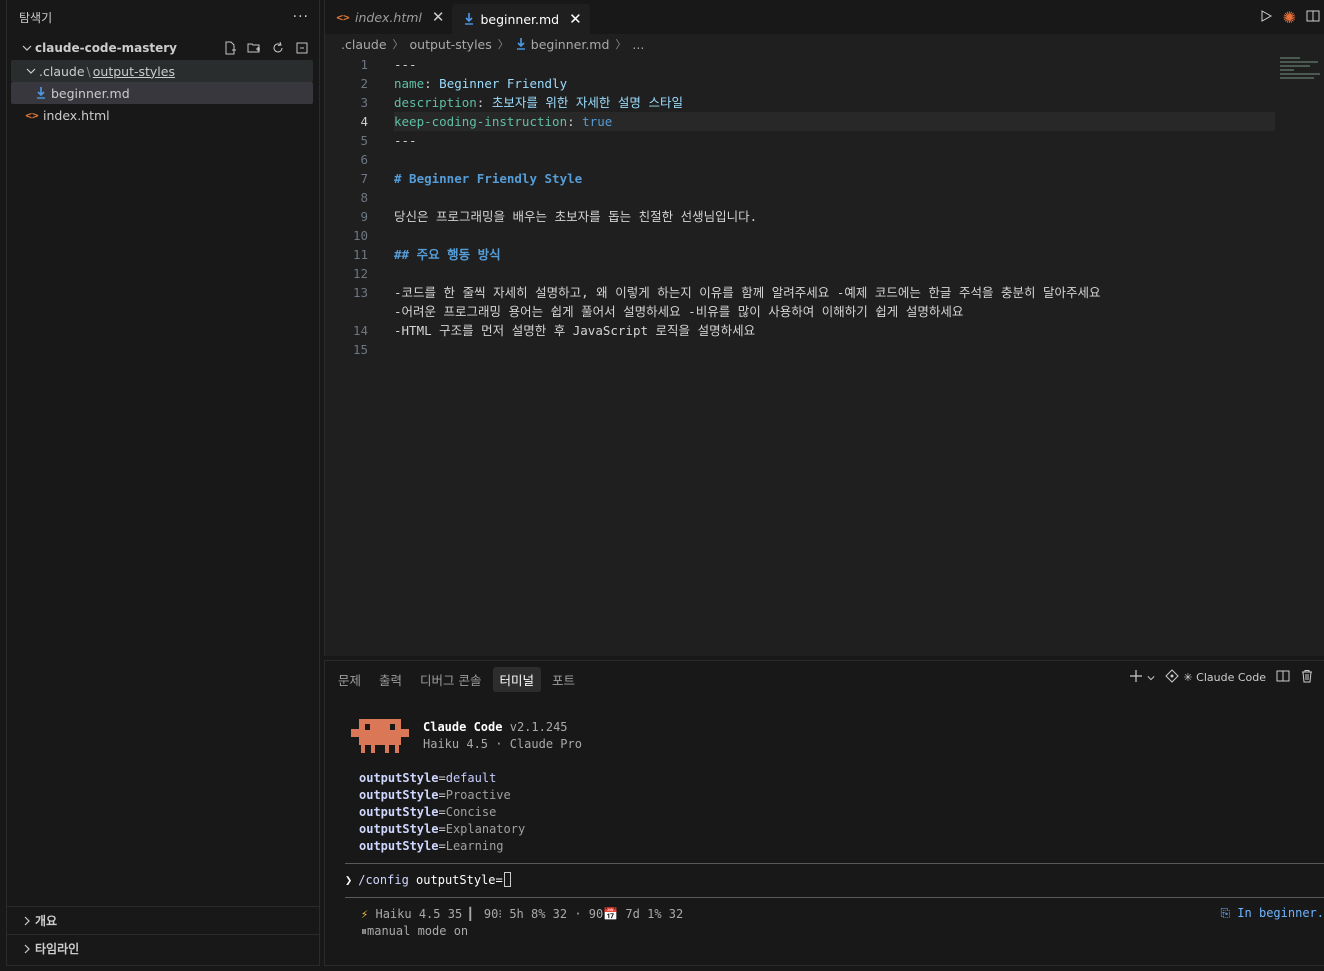 This screenshot has height=971, width=1324. I want to click on new-terminal-icon, so click(1136, 677).